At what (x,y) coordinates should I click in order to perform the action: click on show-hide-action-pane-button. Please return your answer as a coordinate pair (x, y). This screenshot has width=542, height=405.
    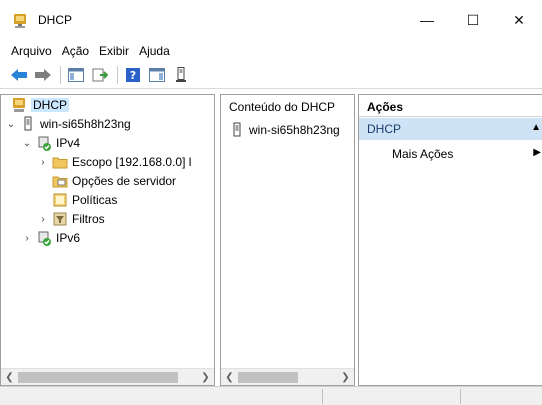
    Looking at the image, I should click on (157, 75).